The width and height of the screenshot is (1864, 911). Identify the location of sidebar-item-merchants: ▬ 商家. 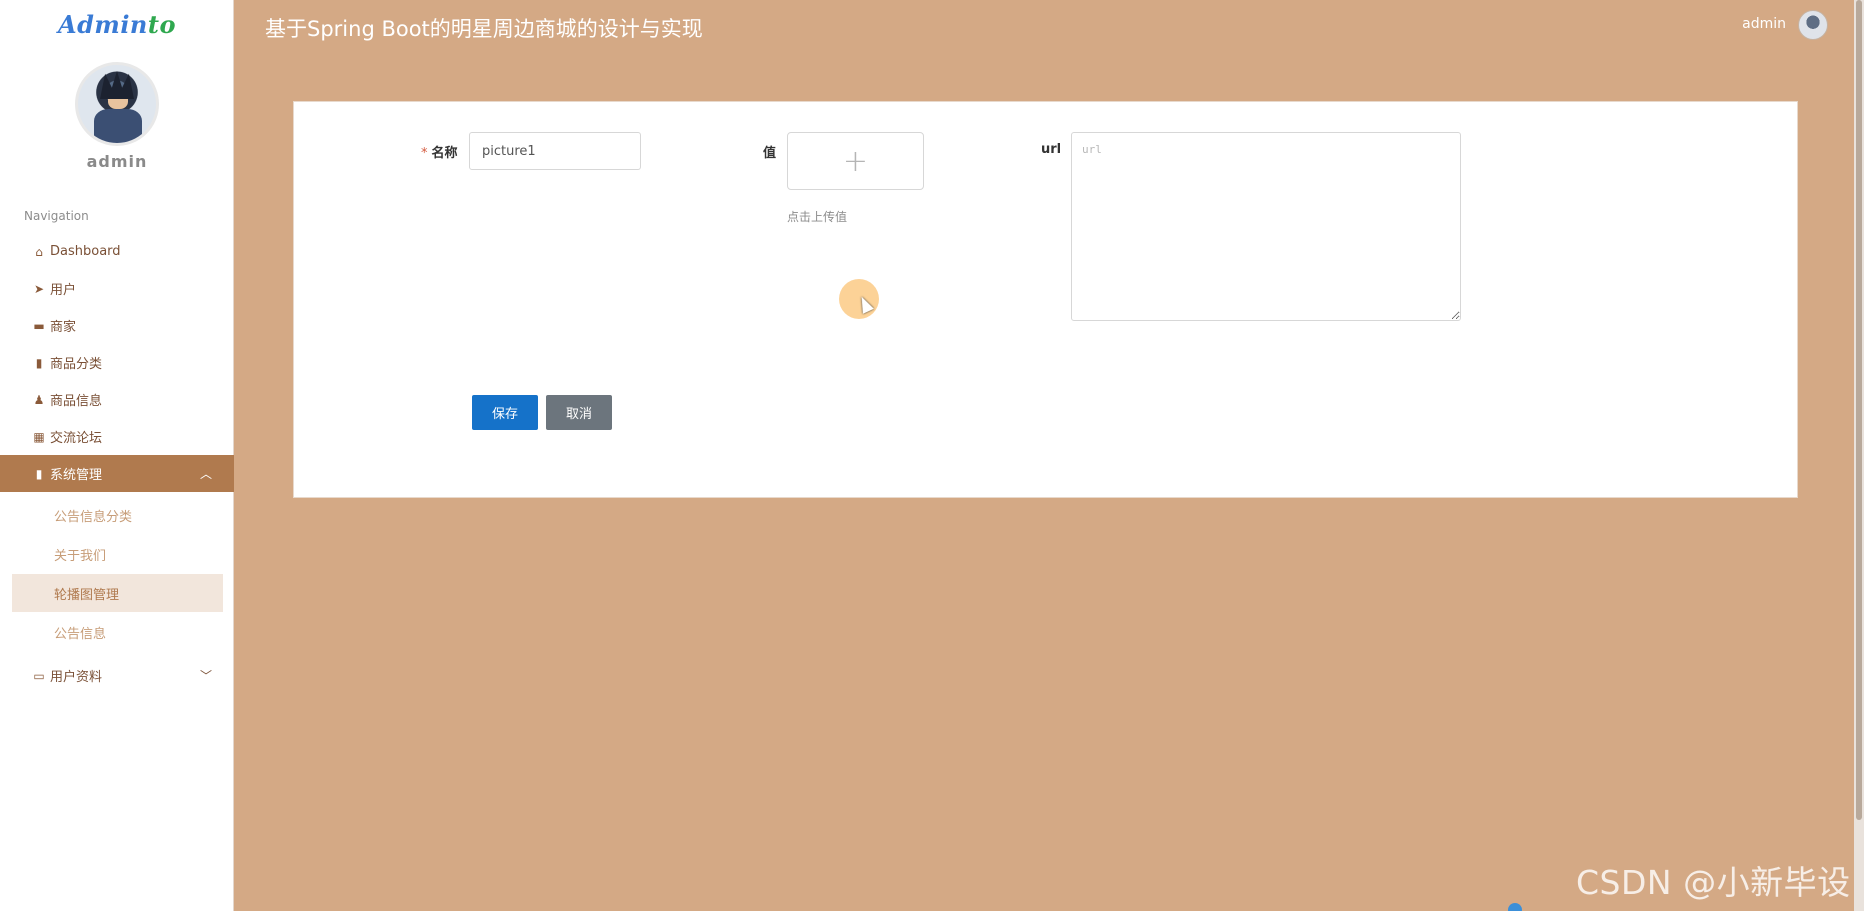
(117, 325).